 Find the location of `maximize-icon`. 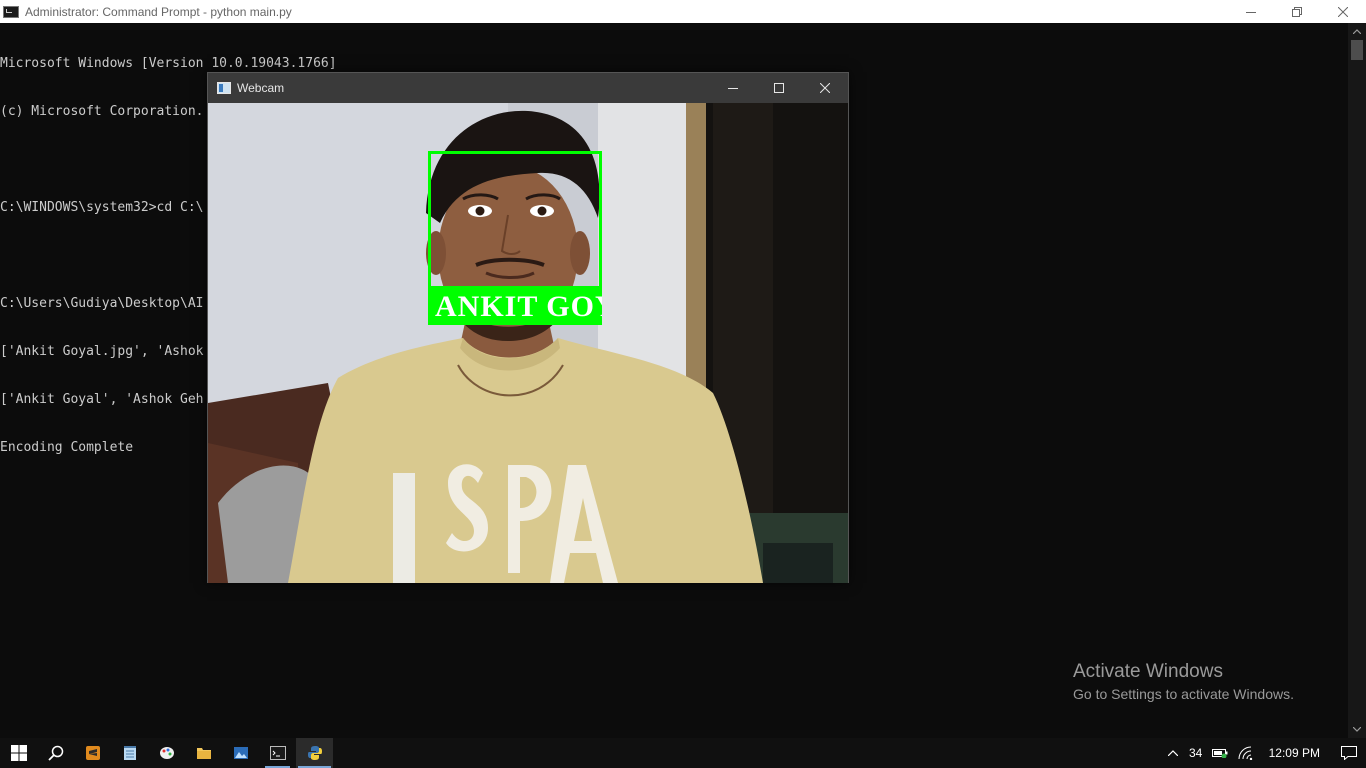

maximize-icon is located at coordinates (779, 88).